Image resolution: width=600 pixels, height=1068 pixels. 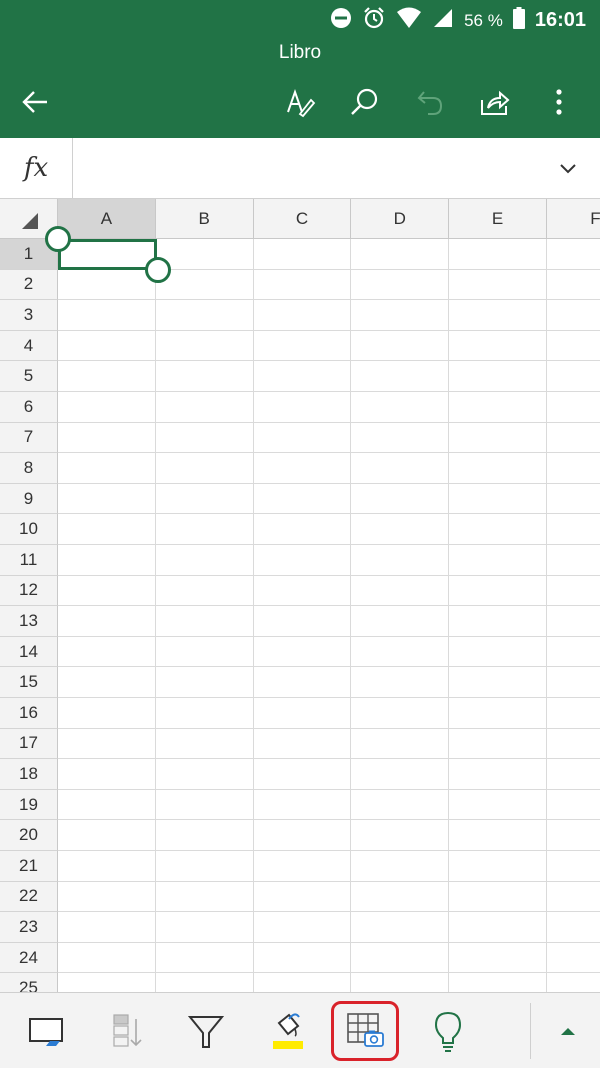 I want to click on column-header-b: B, so click(x=204, y=219).